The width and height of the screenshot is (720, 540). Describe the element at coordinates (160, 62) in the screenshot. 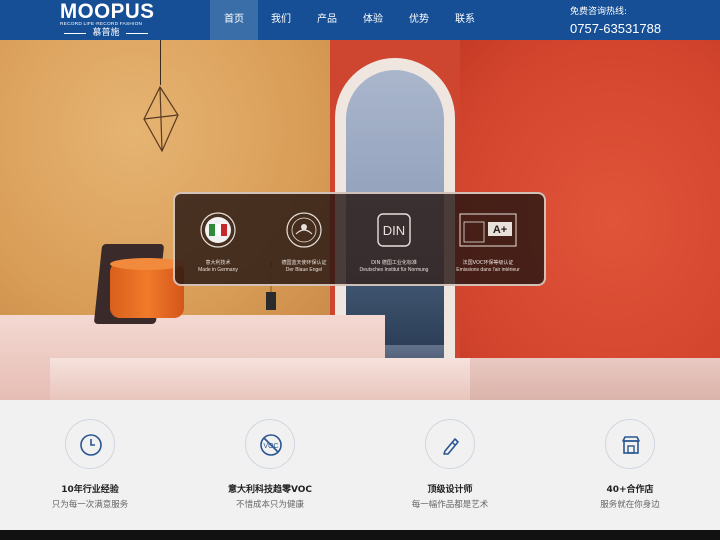

I see `pendant-lamp-cord` at that location.